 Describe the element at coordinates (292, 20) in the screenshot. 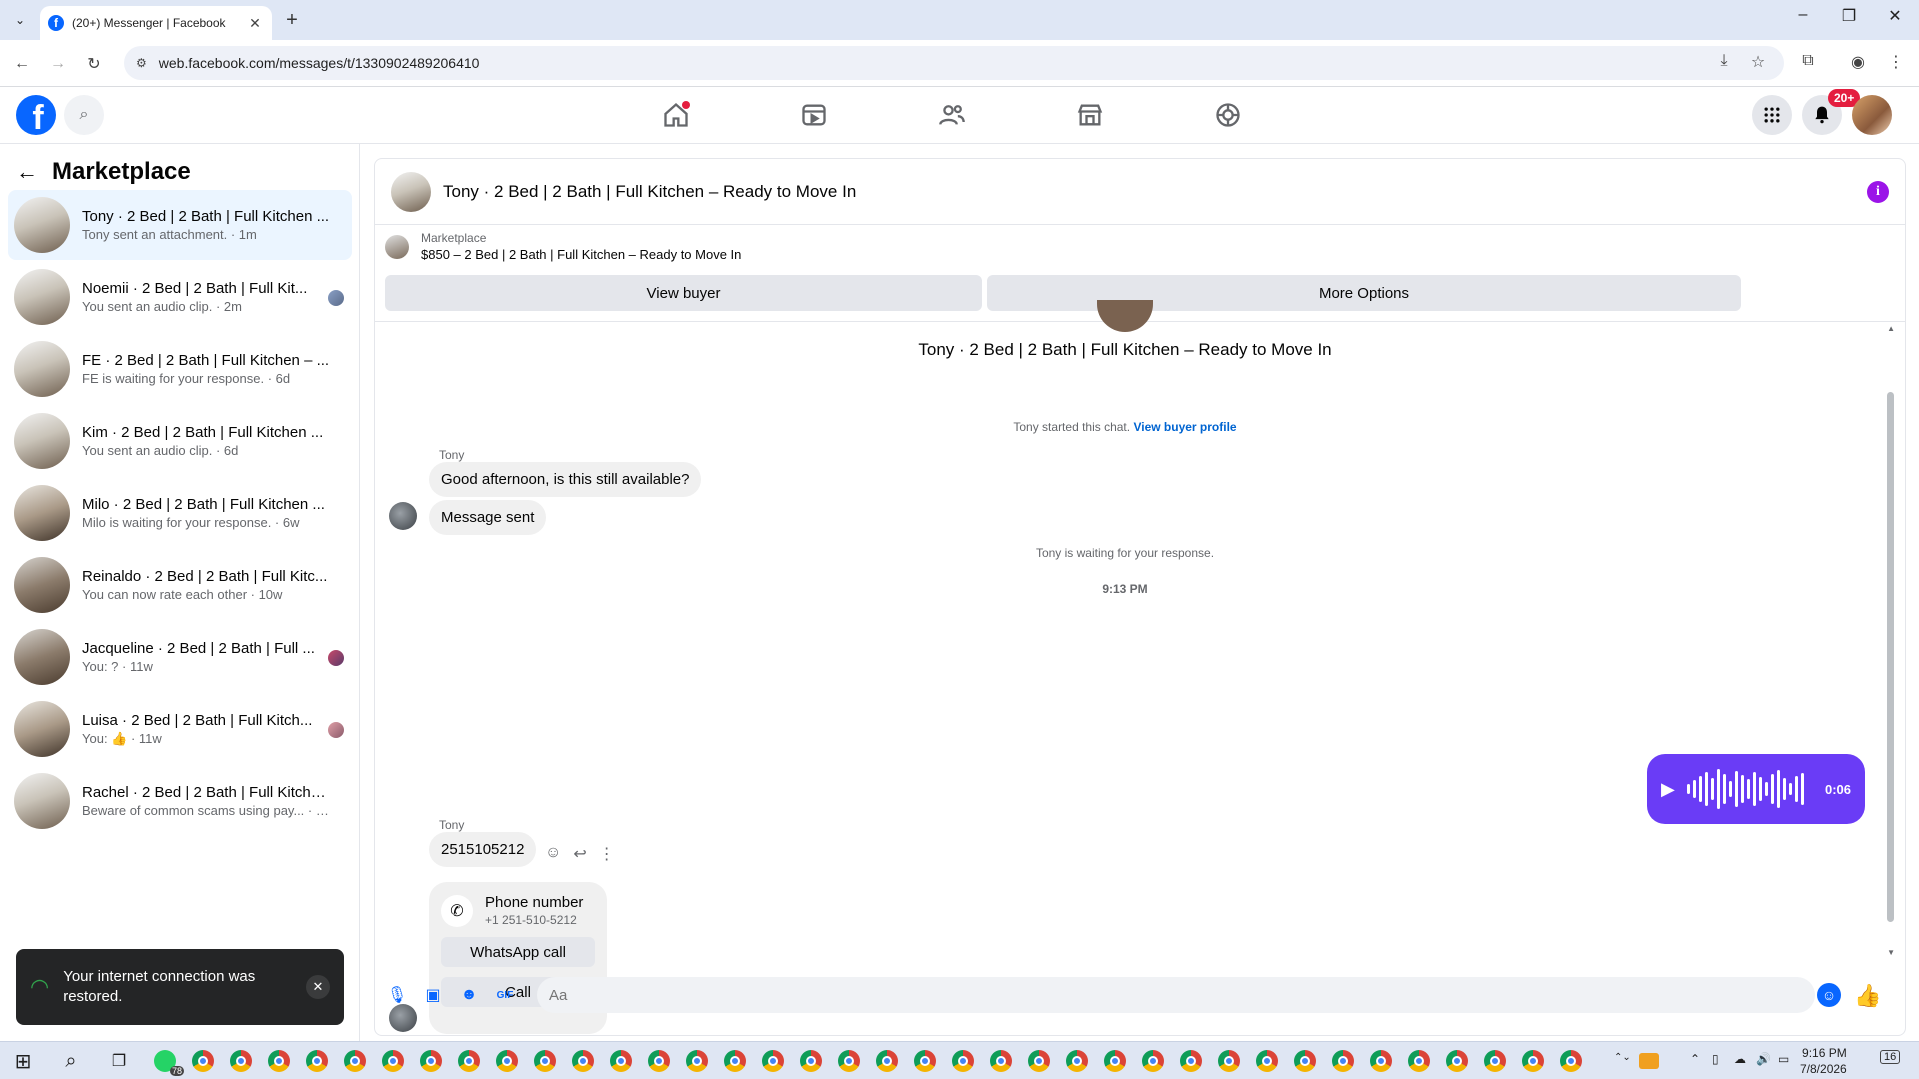

I see `new-tab-button: +` at that location.